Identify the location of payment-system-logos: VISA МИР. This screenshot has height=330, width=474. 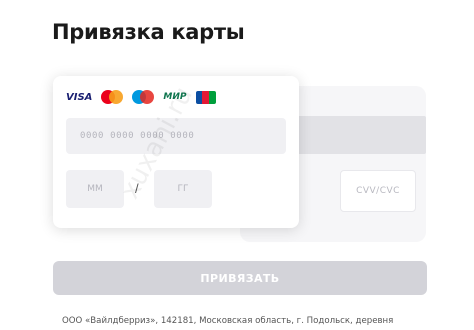
(141, 97).